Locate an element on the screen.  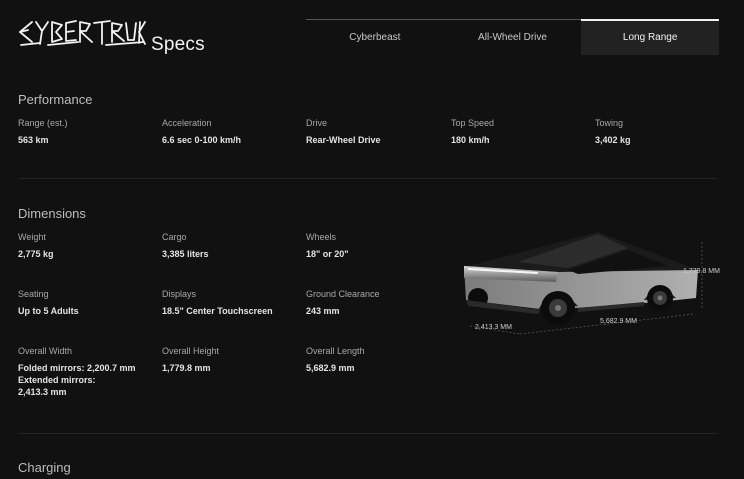
cybertruck-image is located at coordinates (583, 283).